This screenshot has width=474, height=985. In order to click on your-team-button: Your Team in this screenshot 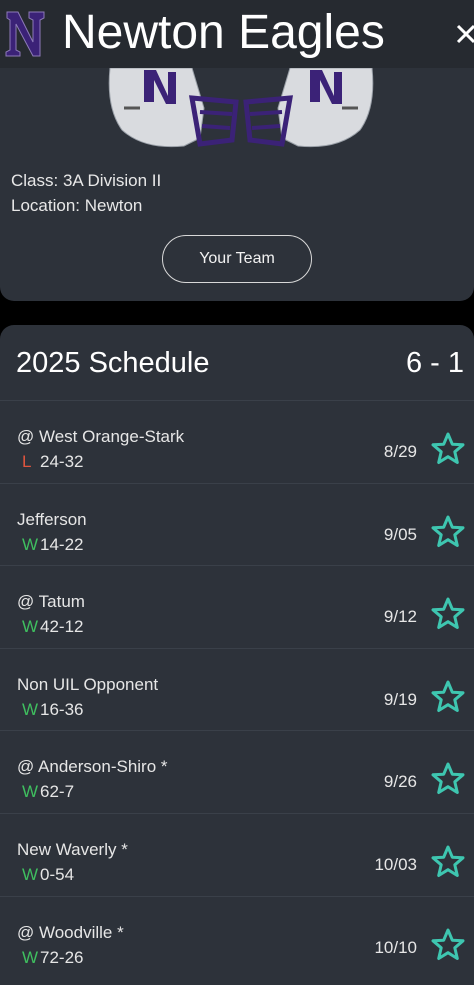, I will do `click(237, 259)`.